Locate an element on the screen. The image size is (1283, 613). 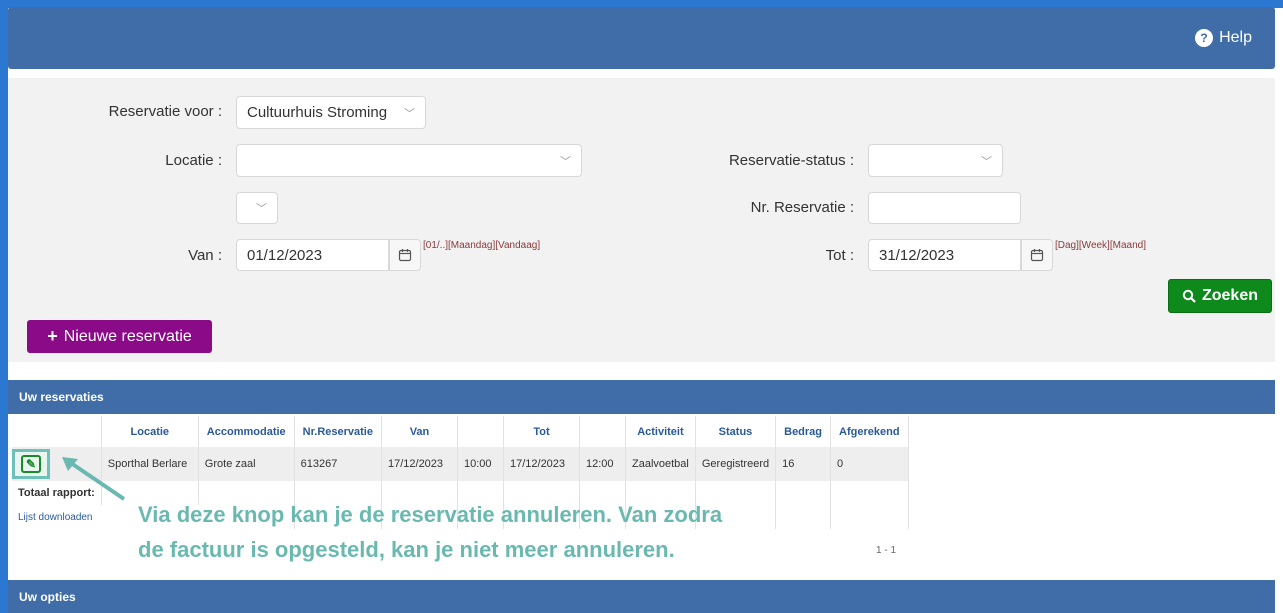
cell-van-time: 10:00 is located at coordinates (480, 464).